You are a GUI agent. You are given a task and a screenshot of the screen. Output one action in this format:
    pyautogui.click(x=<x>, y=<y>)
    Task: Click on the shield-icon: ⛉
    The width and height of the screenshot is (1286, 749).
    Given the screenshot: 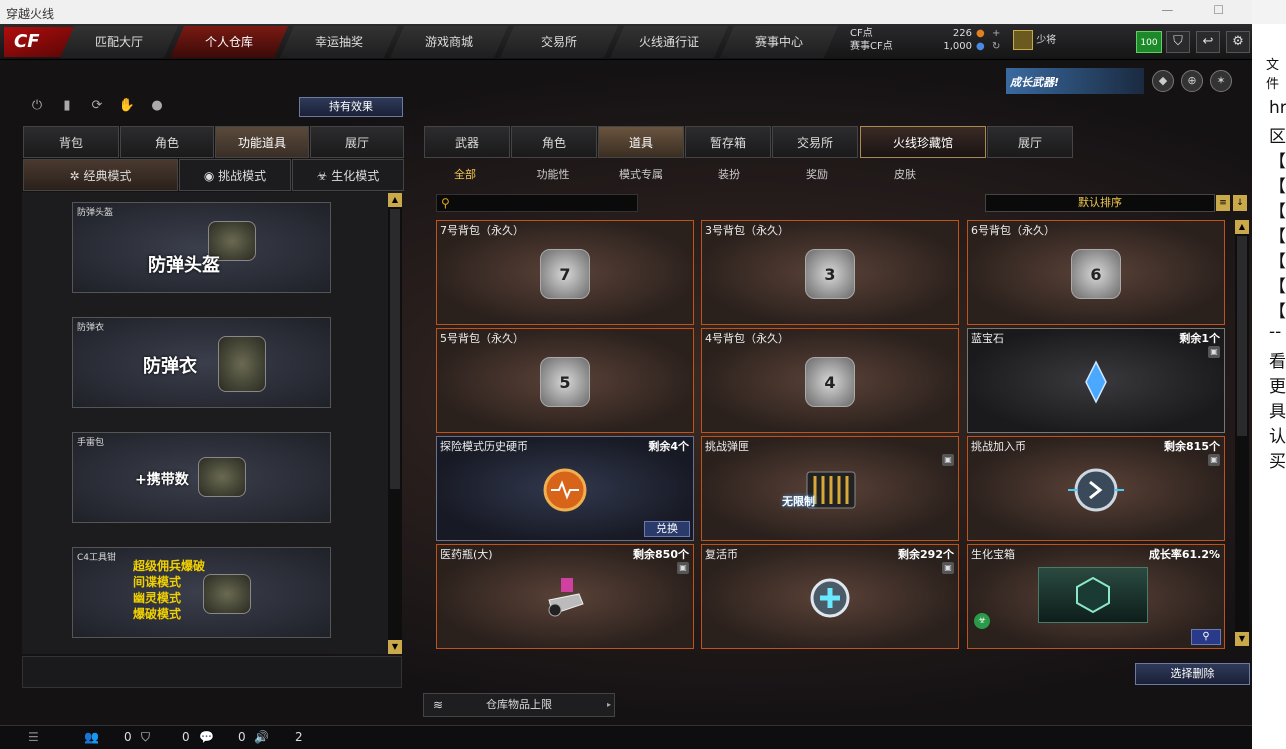 What is the action you would take?
    pyautogui.click(x=1178, y=42)
    